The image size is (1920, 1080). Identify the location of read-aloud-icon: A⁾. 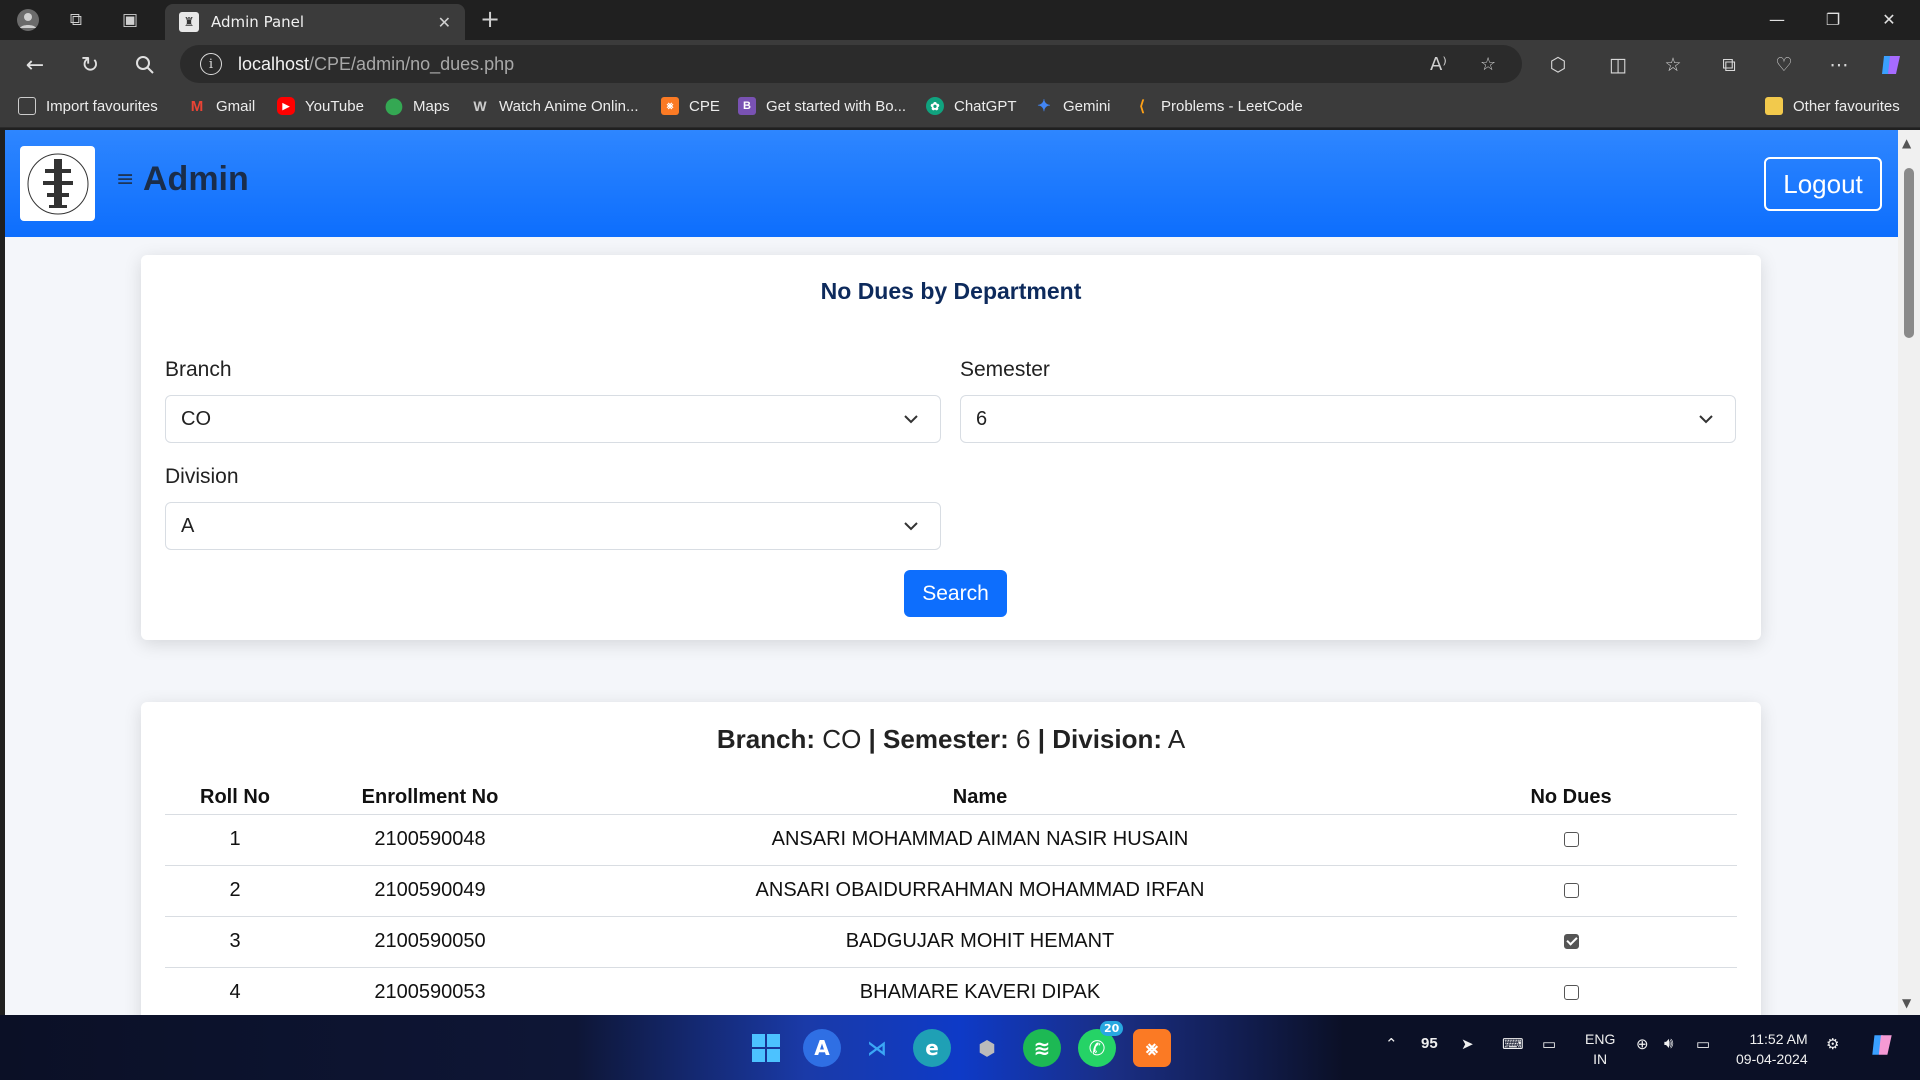
(1438, 64).